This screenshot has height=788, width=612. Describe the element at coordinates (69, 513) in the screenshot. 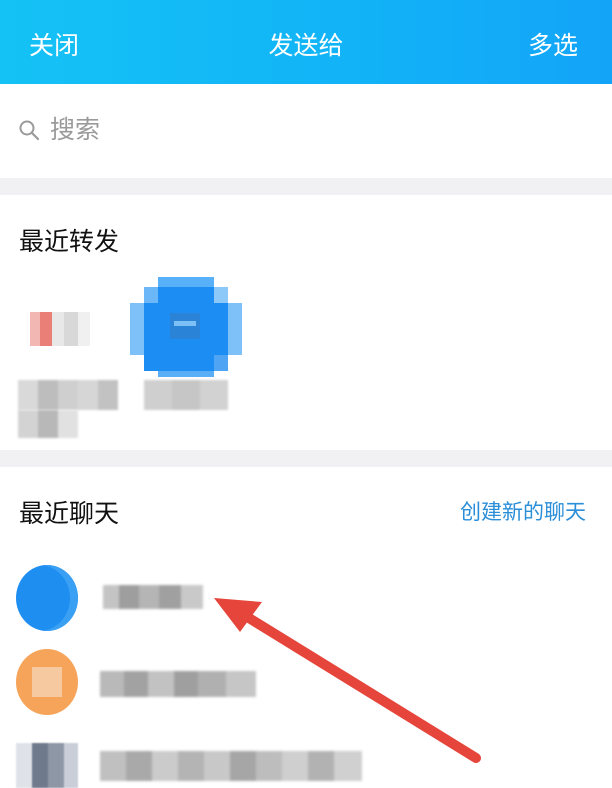

I see `recent-chats-title: 最近聊天` at that location.